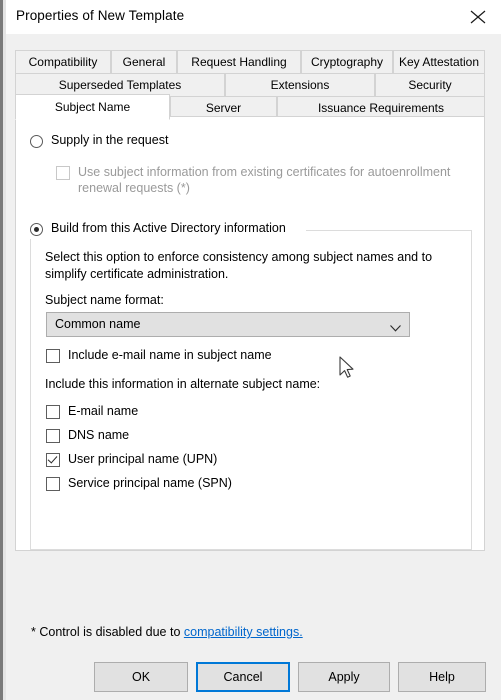 This screenshot has width=501, height=700. Describe the element at coordinates (478, 16) in the screenshot. I see `close-button` at that location.